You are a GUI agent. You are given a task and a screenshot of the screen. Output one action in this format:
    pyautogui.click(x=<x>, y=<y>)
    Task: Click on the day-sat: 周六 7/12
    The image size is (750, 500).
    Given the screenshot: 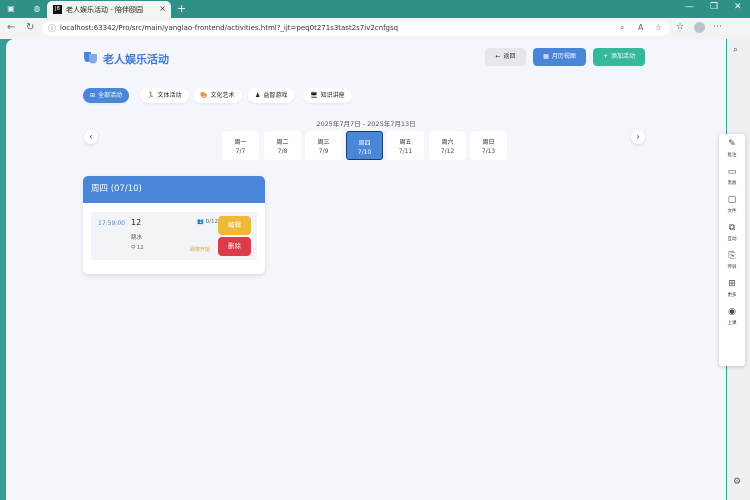 What is the action you would take?
    pyautogui.click(x=447, y=145)
    